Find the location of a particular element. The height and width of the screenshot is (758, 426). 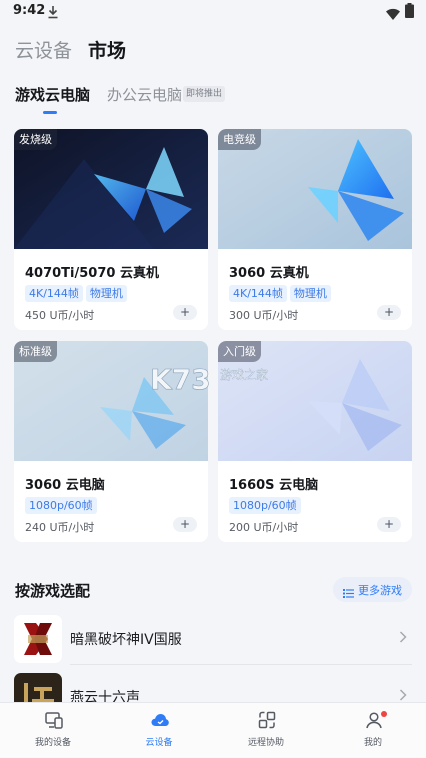

download-icon is located at coordinates (53, 11).